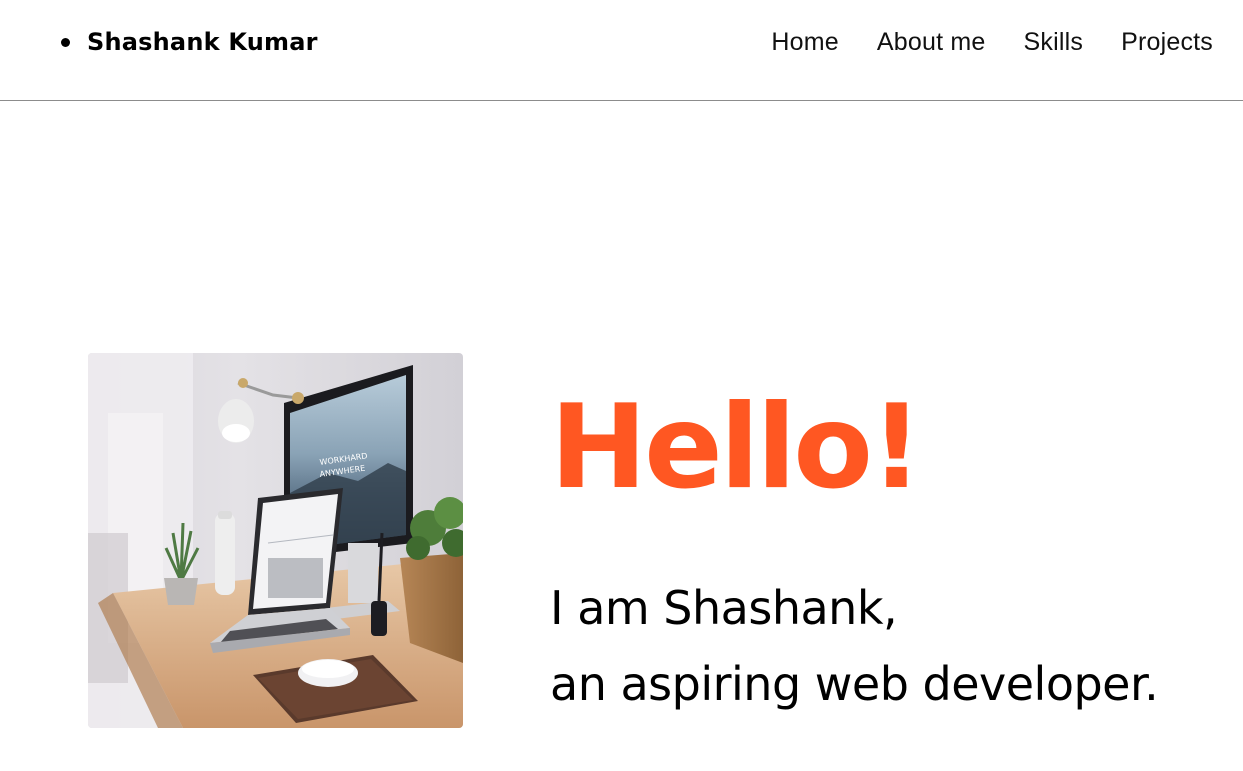 The height and width of the screenshot is (771, 1243). Describe the element at coordinates (65, 42) in the screenshot. I see `bullet-icon` at that location.